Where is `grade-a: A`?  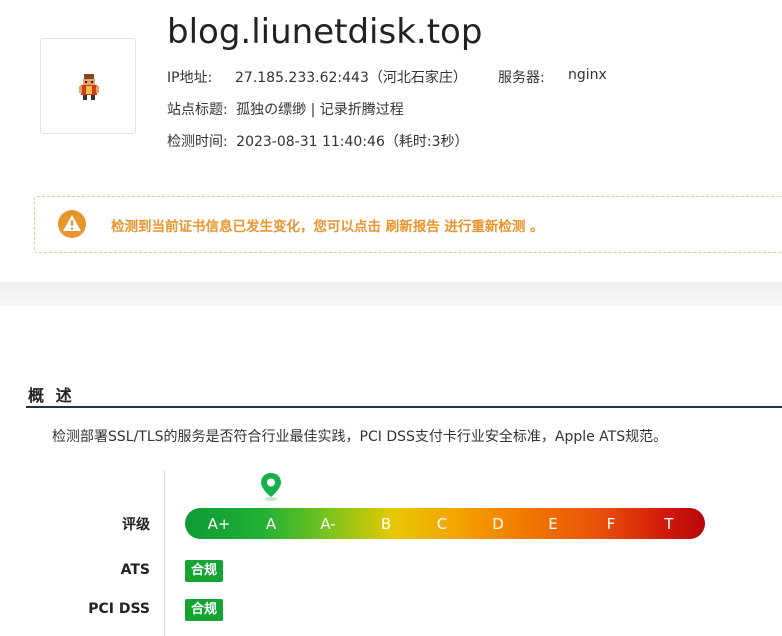
grade-a: A is located at coordinates (271, 524).